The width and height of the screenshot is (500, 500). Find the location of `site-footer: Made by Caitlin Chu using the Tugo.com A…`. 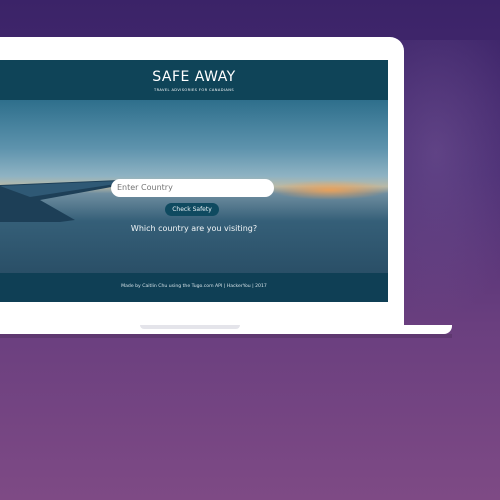

site-footer: Made by Caitlin Chu using the Tugo.com A… is located at coordinates (194, 287).